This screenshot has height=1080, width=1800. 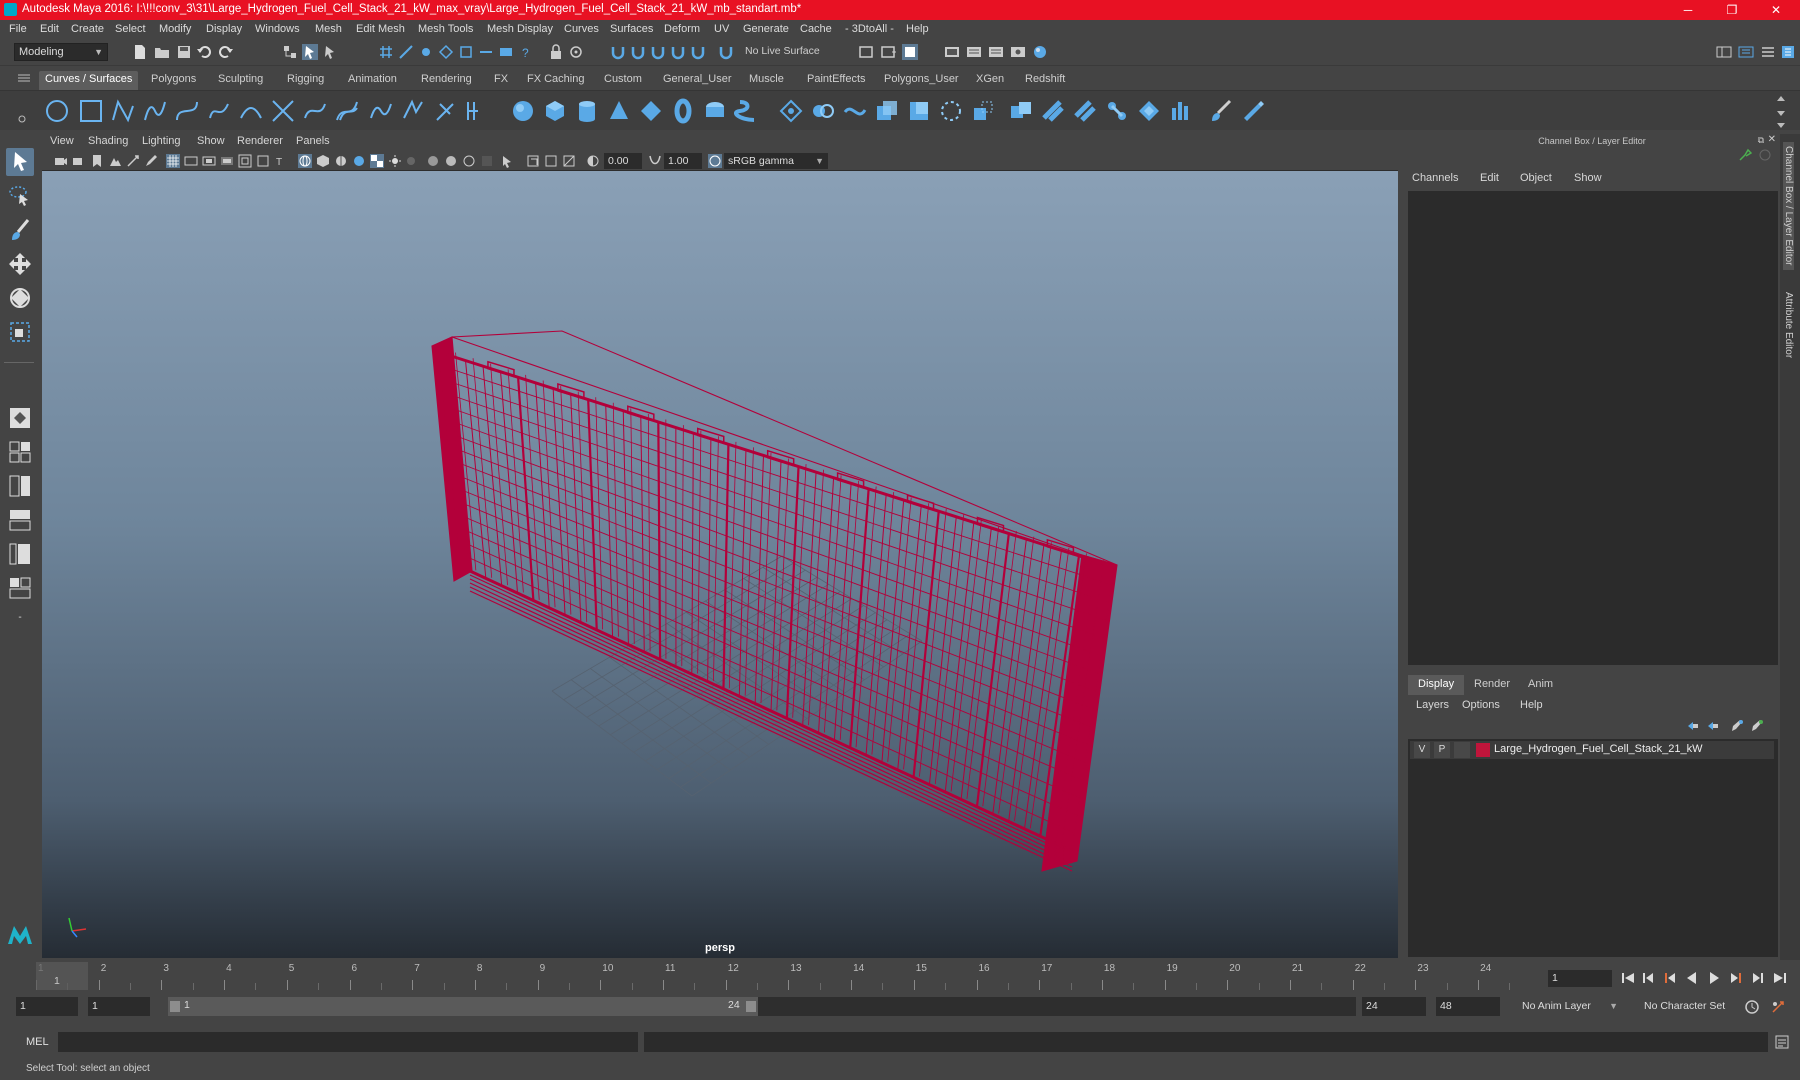 What do you see at coordinates (697, 80) in the screenshot?
I see `shelf-tab-general-user: General_User` at bounding box center [697, 80].